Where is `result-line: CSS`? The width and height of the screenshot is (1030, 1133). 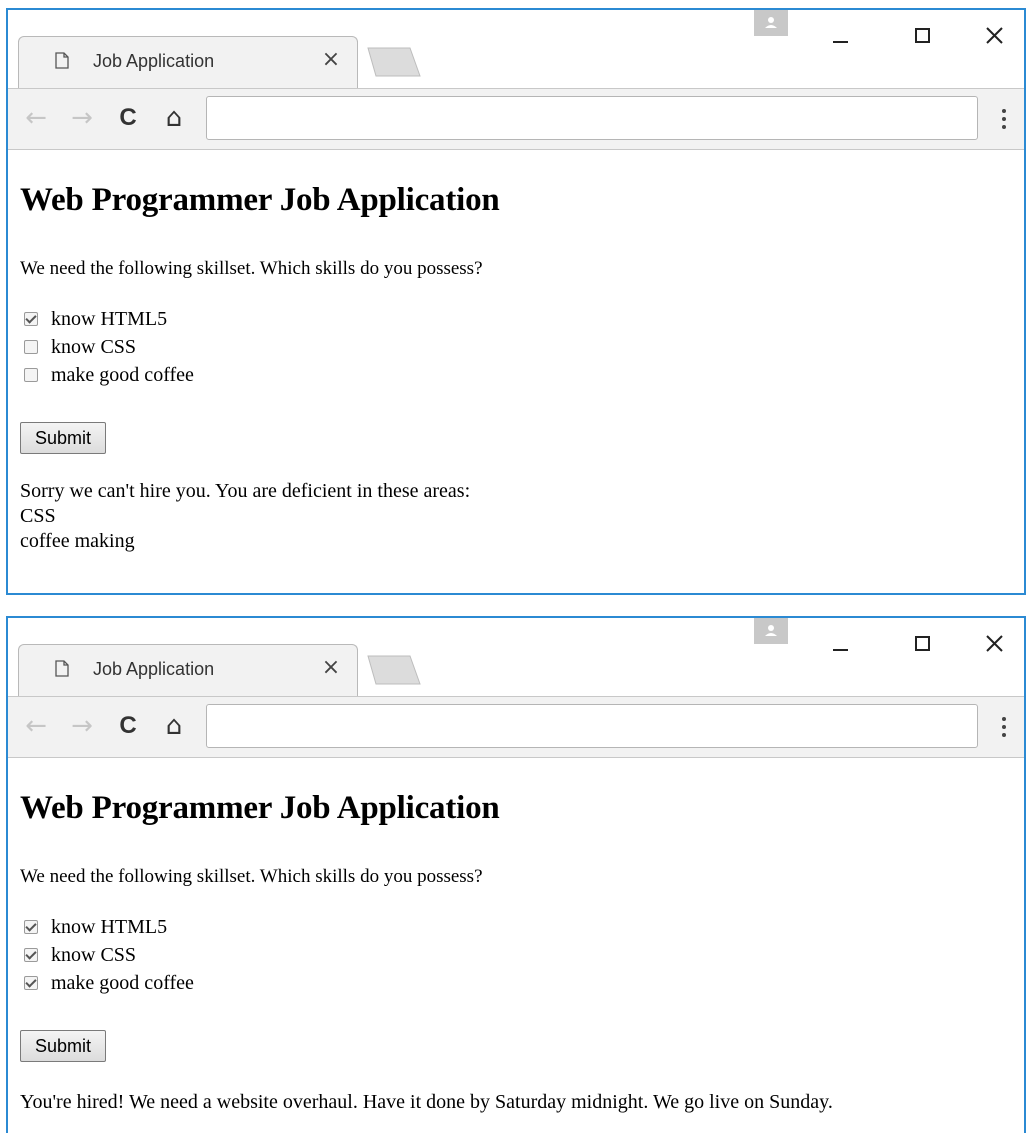 result-line: CSS is located at coordinates (38, 516).